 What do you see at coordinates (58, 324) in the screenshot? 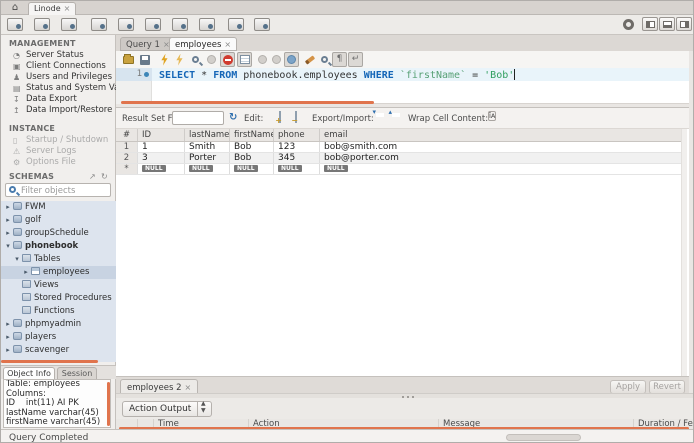
I see `tree-item-schema-phpmyadmin: ▸ phpmyadmin` at bounding box center [58, 324].